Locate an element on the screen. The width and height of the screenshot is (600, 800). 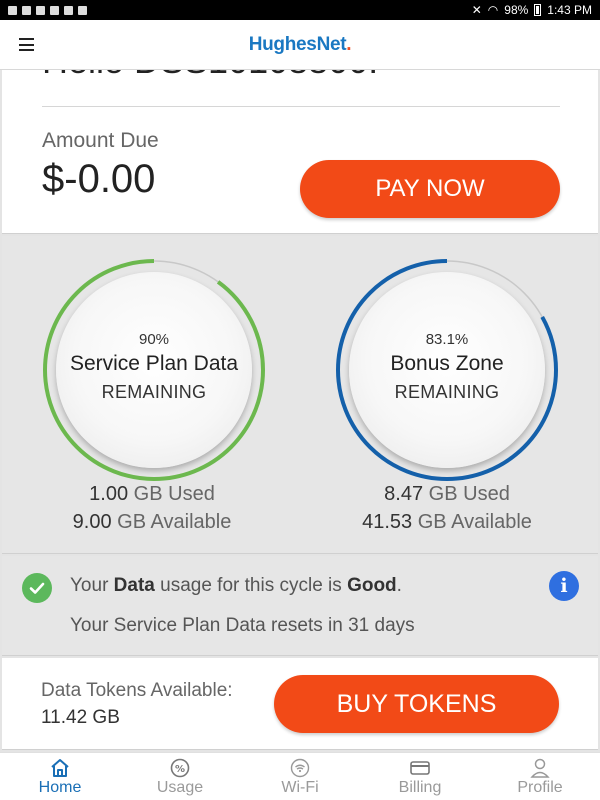
bonus-zone-title: Bonus Zone is located at coordinates (447, 363).